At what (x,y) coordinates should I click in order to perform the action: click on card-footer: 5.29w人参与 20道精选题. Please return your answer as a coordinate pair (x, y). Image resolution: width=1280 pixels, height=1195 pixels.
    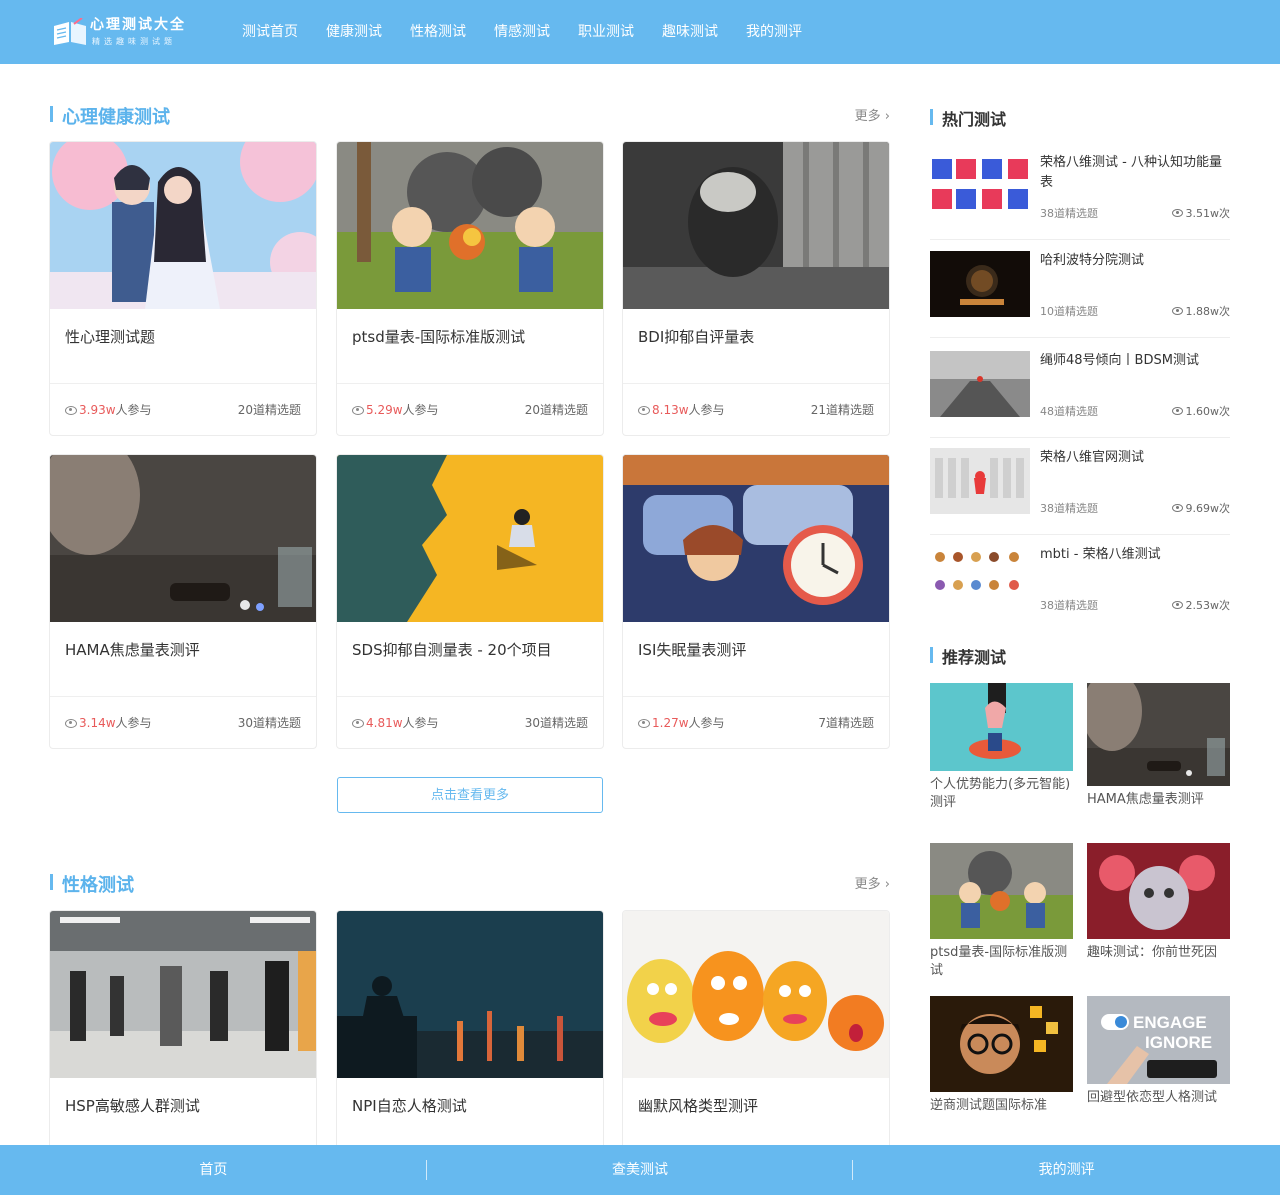
    Looking at the image, I should click on (470, 409).